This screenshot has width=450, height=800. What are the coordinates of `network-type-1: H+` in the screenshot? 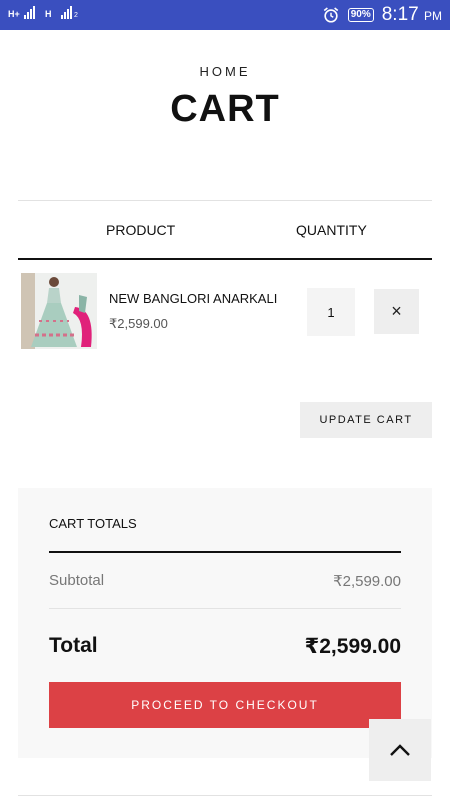 It's located at (14, 14).